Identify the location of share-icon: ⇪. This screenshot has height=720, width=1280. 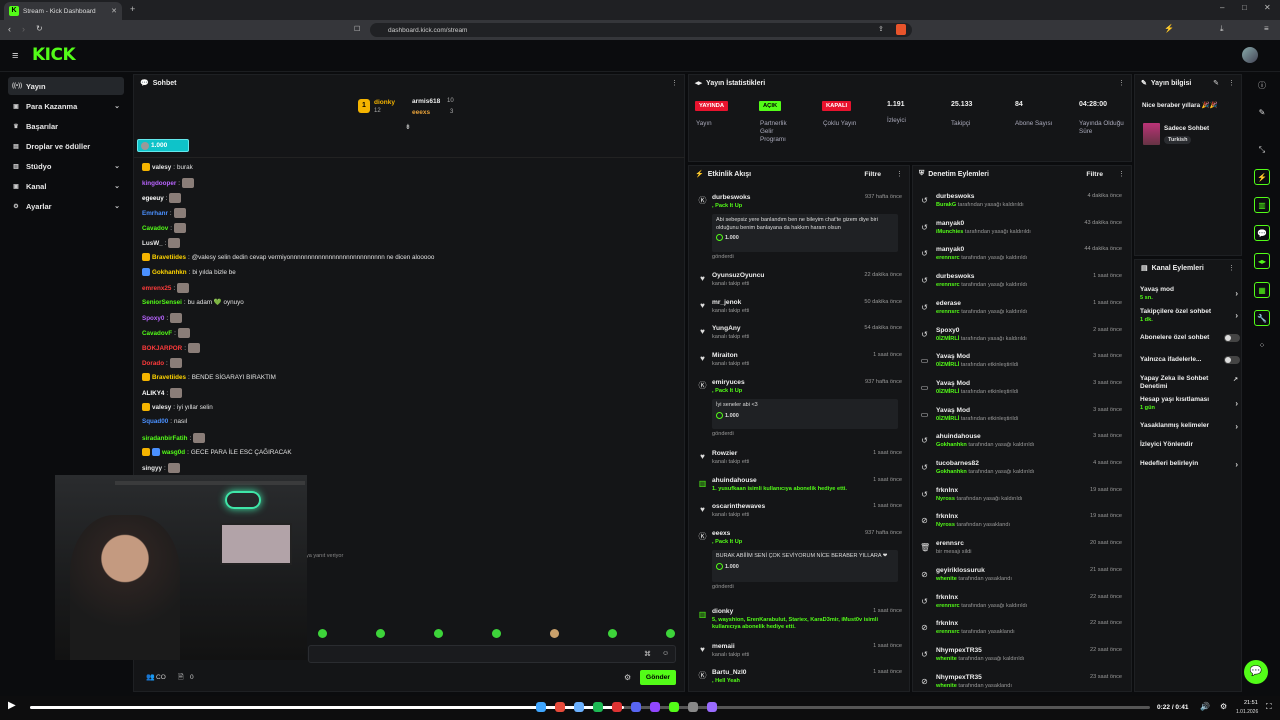
(881, 29).